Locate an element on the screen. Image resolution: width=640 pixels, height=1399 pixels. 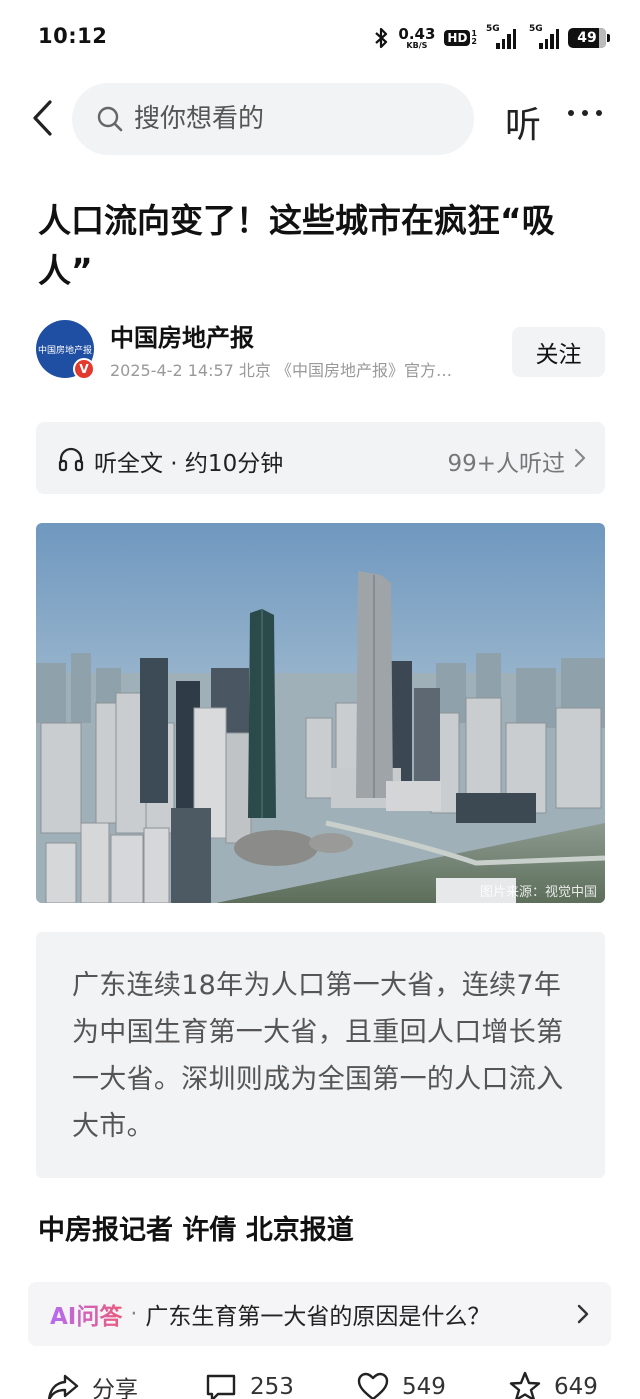
share-icon is located at coordinates (63, 1386).